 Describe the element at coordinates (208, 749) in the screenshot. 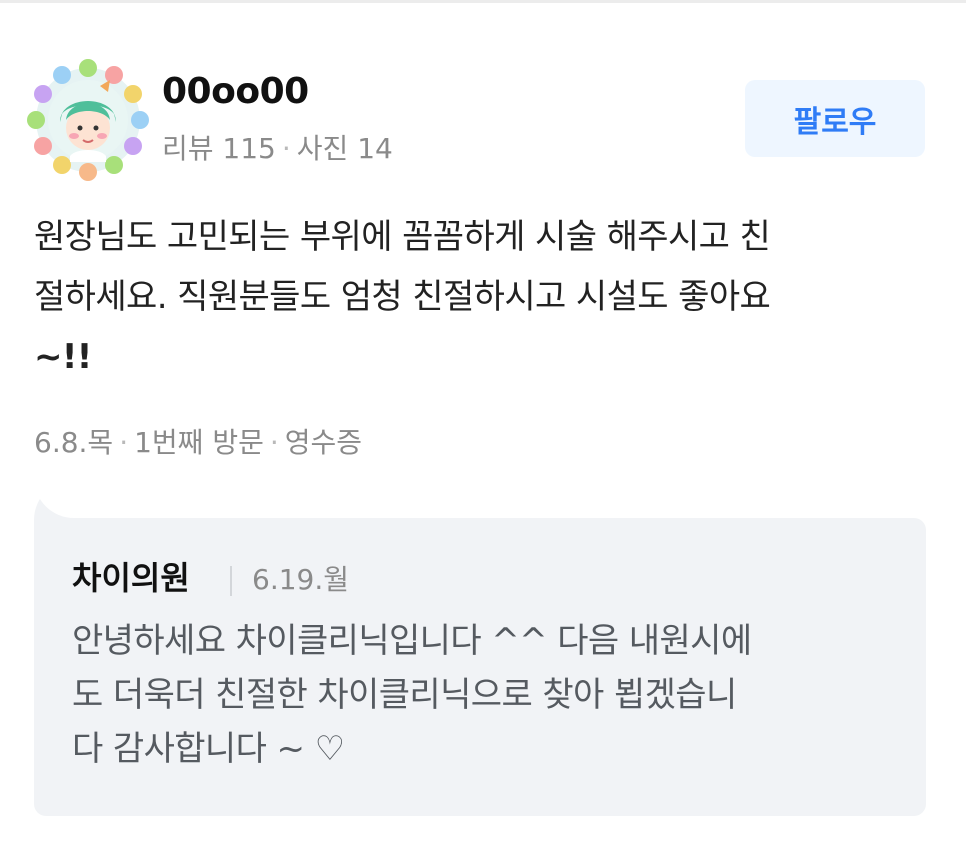

I see `reply-text-line: 다 감사합니다 ~ ♡` at that location.